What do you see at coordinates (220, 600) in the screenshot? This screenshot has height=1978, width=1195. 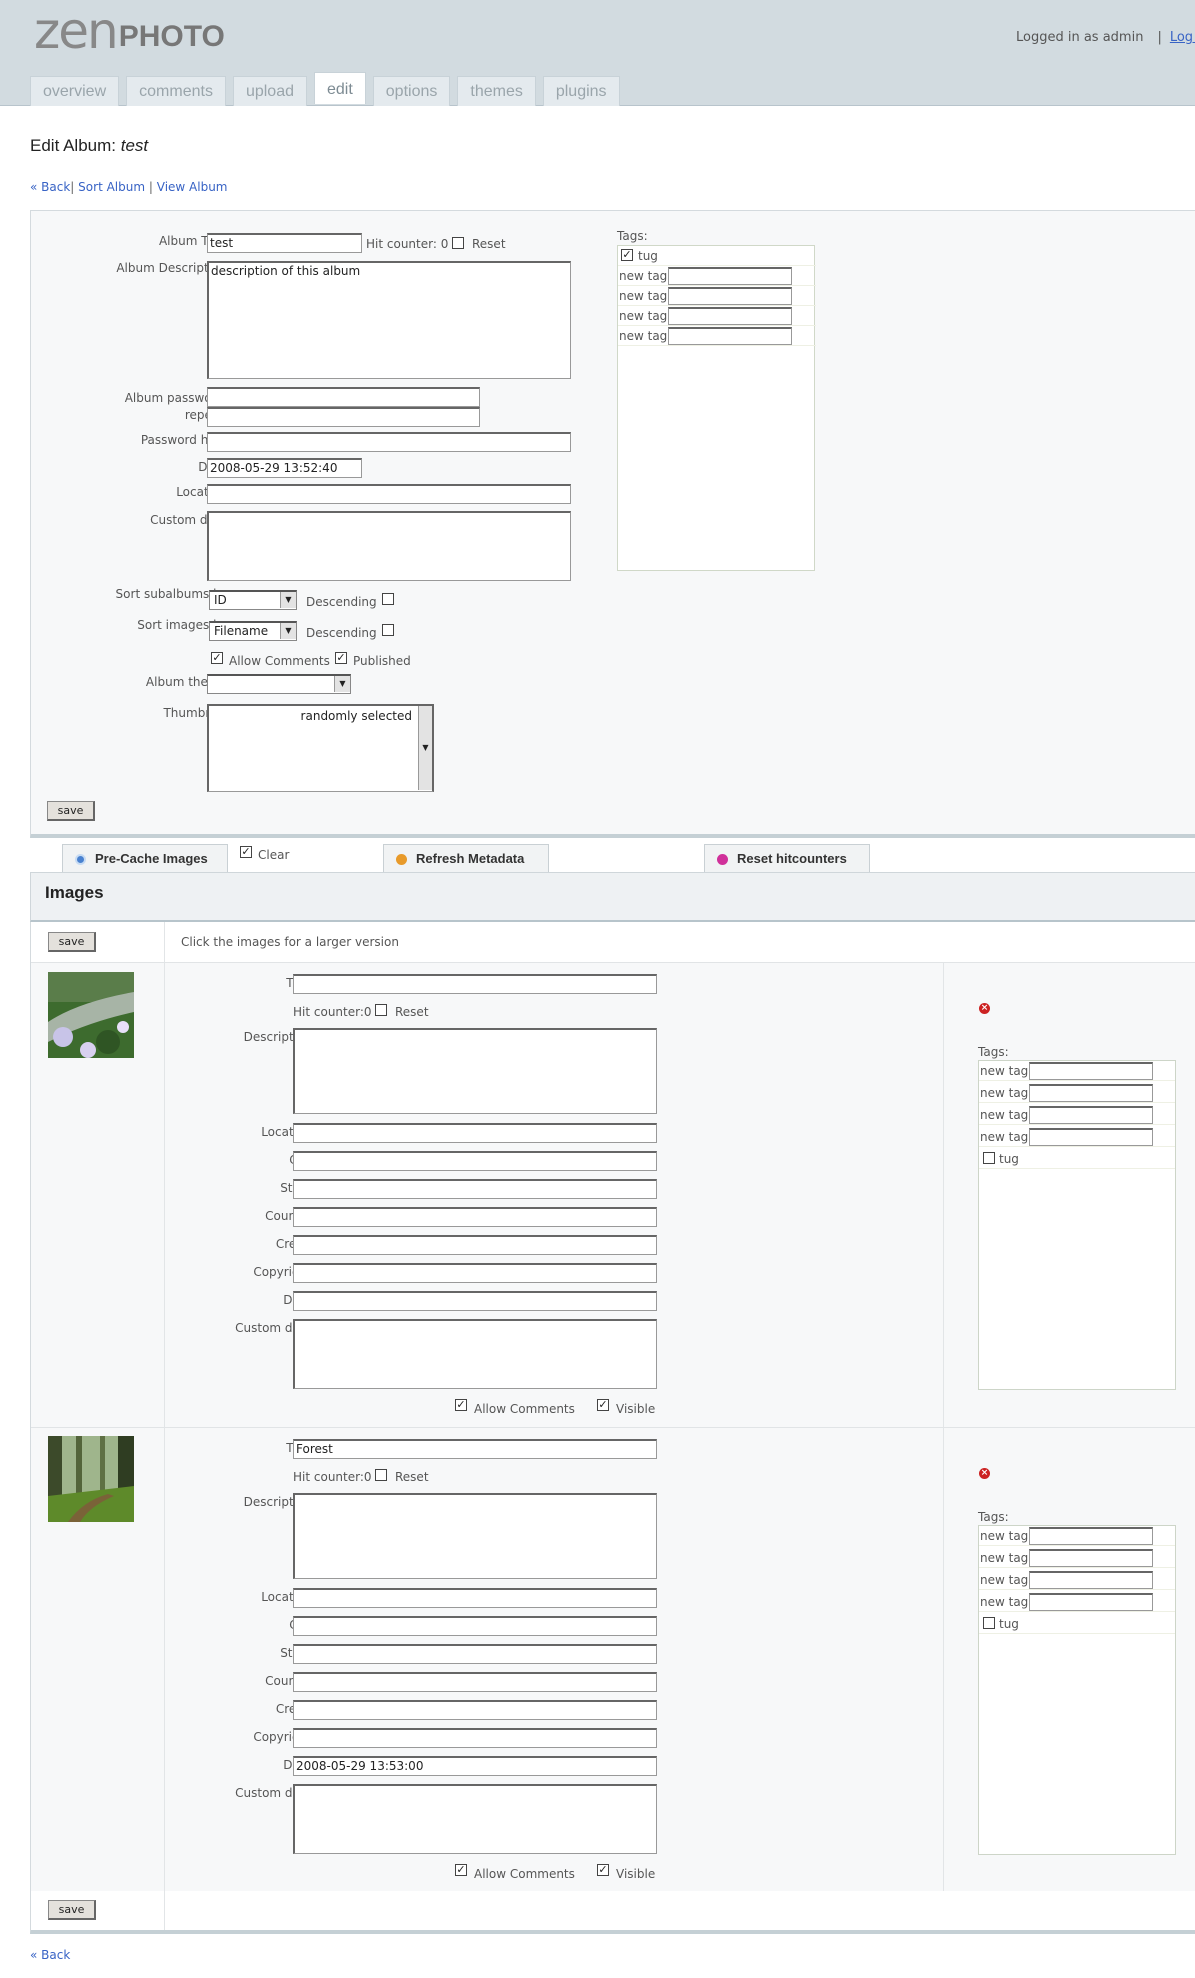 I see `sort-subalbums-value: ID` at bounding box center [220, 600].